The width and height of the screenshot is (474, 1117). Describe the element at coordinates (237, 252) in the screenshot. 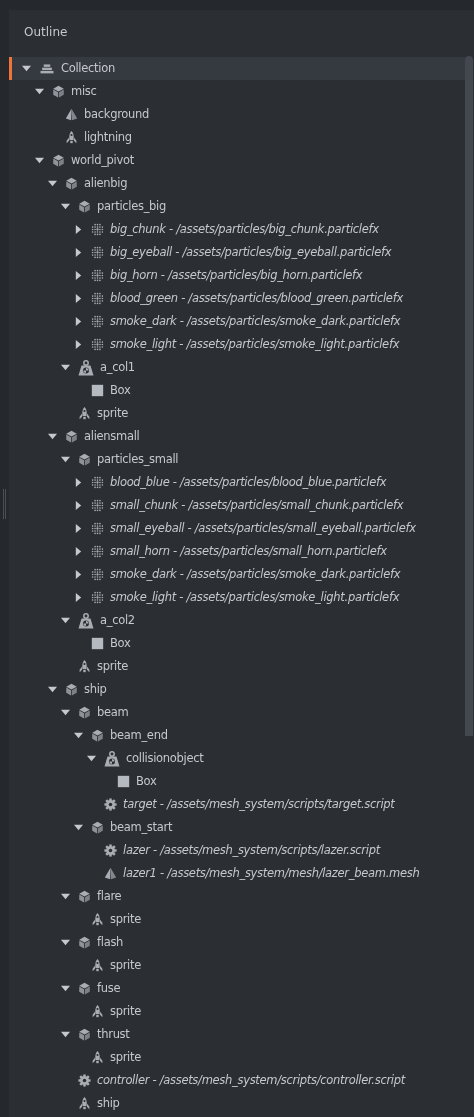

I see `tree-row: big_eyeball - /assets/particles/big_eyeball.particlefx` at that location.